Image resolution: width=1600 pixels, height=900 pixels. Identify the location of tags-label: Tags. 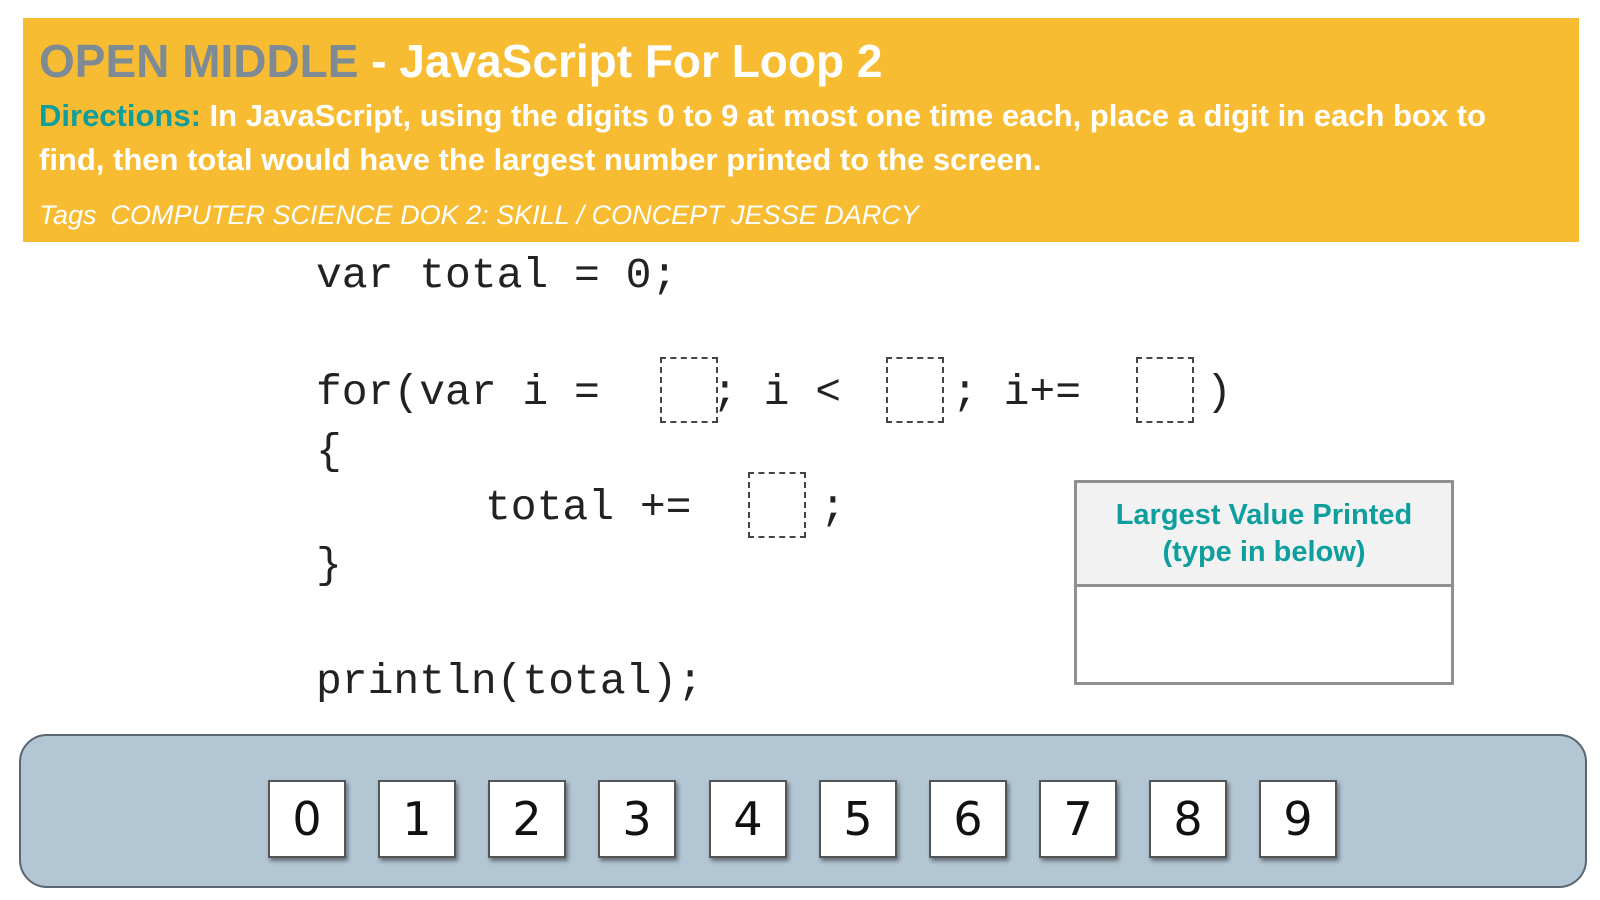
(68, 215).